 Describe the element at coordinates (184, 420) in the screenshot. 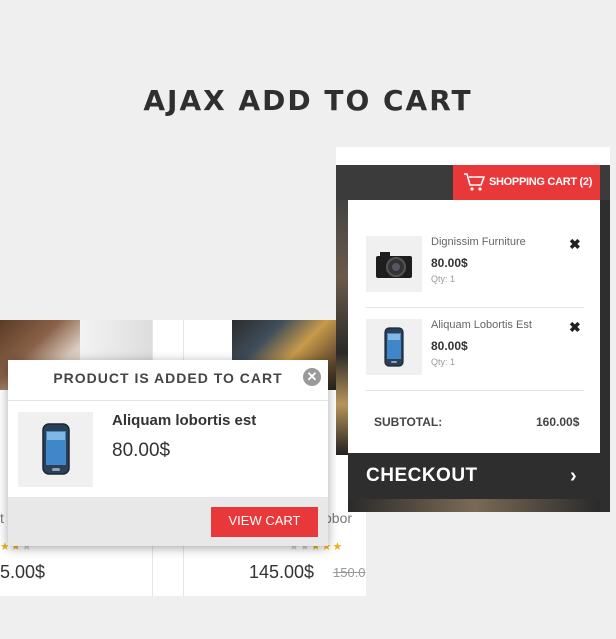

I see `popup-product-name: Aliquam lobortis est` at that location.